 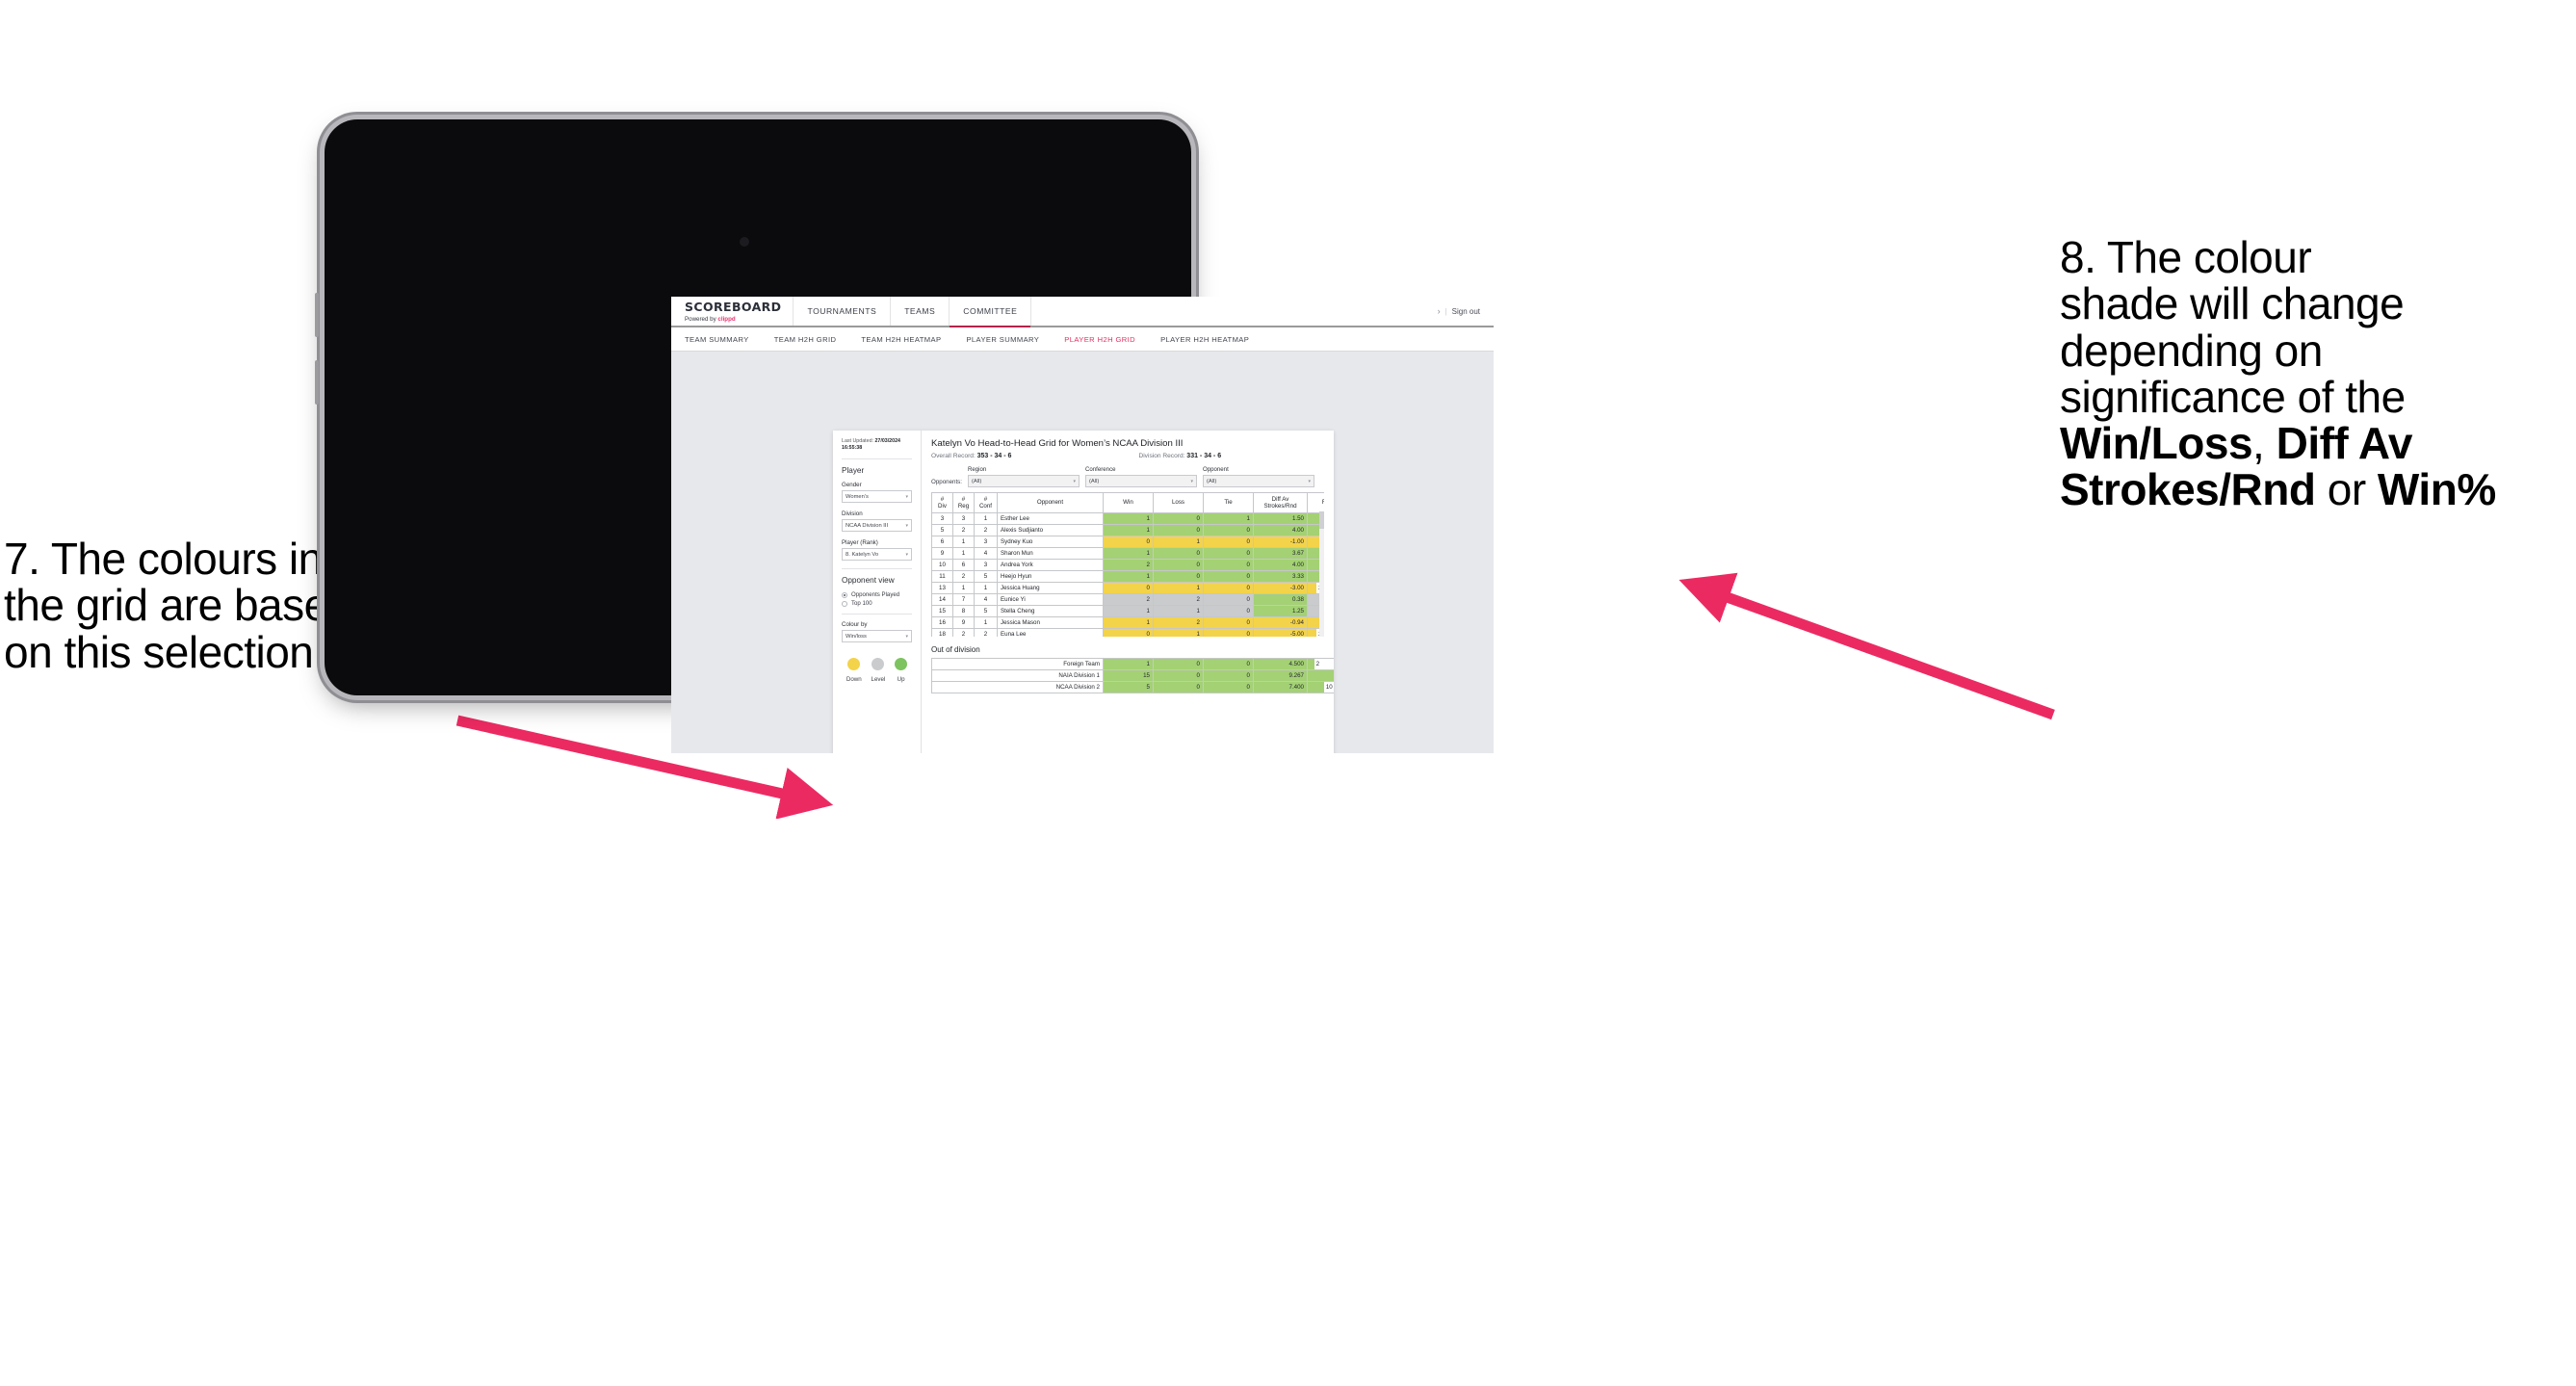 I want to click on opponents-label: Opponents:, so click(x=946, y=482).